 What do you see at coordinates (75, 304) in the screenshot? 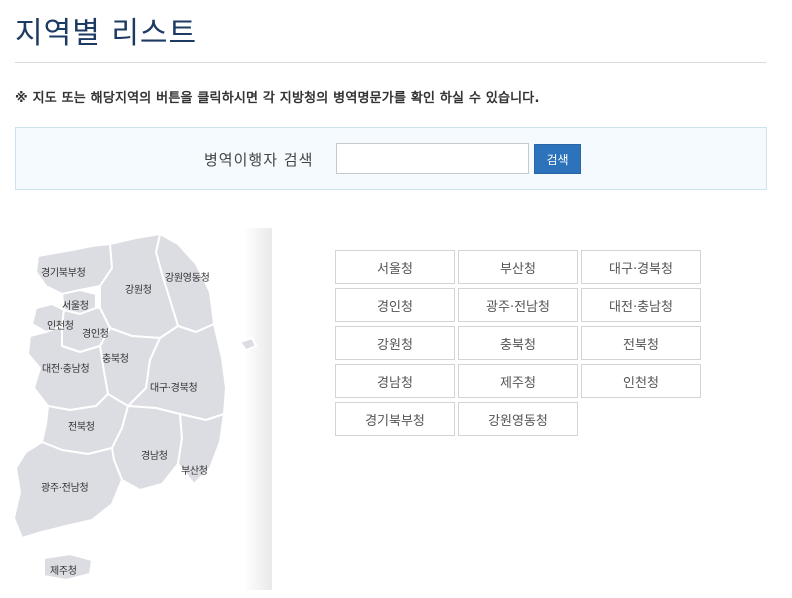
I see `map-label-seoul: 서울청` at bounding box center [75, 304].